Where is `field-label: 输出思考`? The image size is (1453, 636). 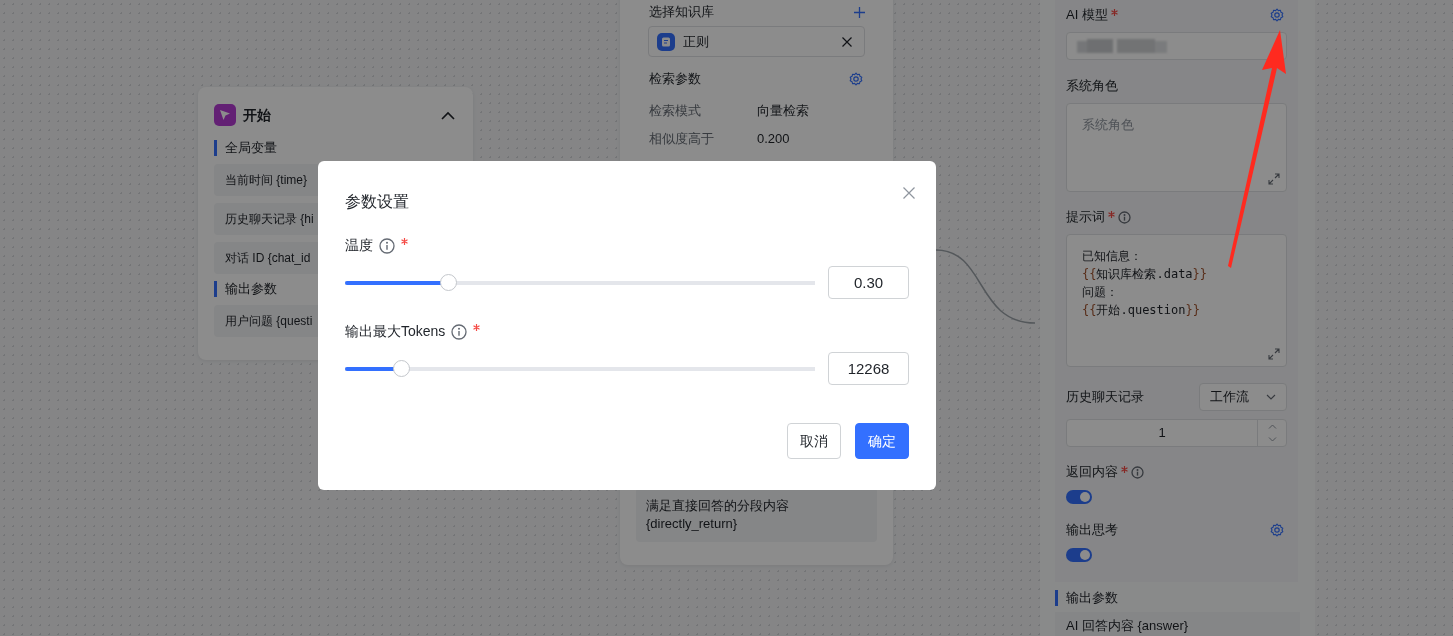
field-label: 输出思考 is located at coordinates (1092, 530).